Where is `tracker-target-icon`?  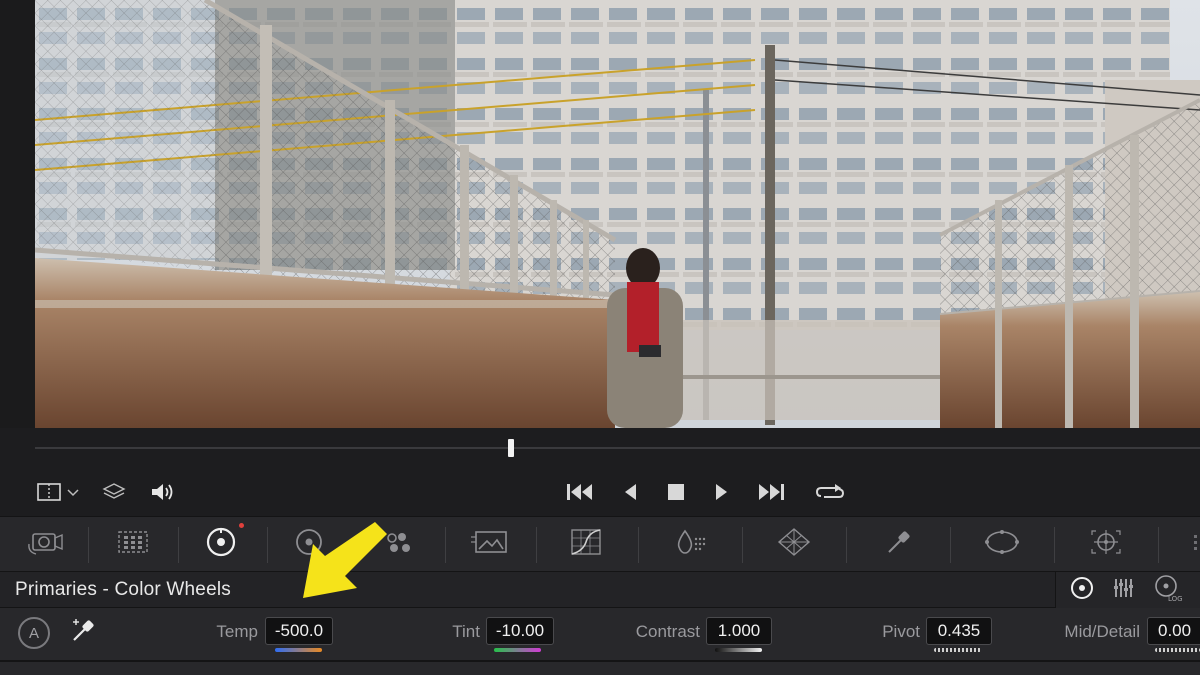
tracker-target-icon is located at coordinates (1106, 544).